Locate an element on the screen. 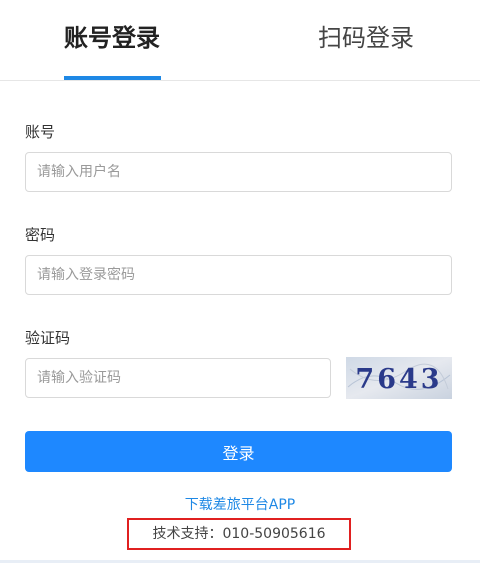 The height and width of the screenshot is (563, 480). tech-support-text: 技术支持：010-50905616 is located at coordinates (239, 534).